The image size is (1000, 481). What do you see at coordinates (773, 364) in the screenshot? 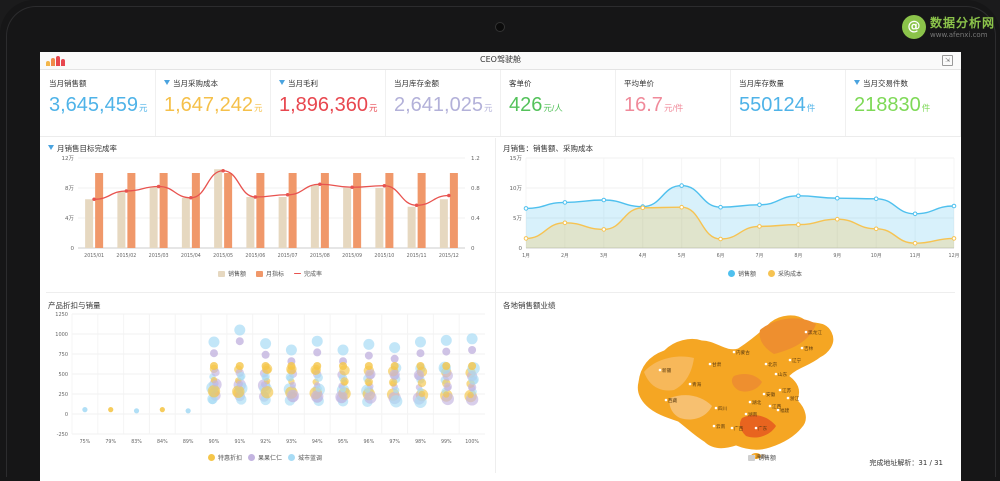
I see `map-region-label: 北京` at bounding box center [773, 364].